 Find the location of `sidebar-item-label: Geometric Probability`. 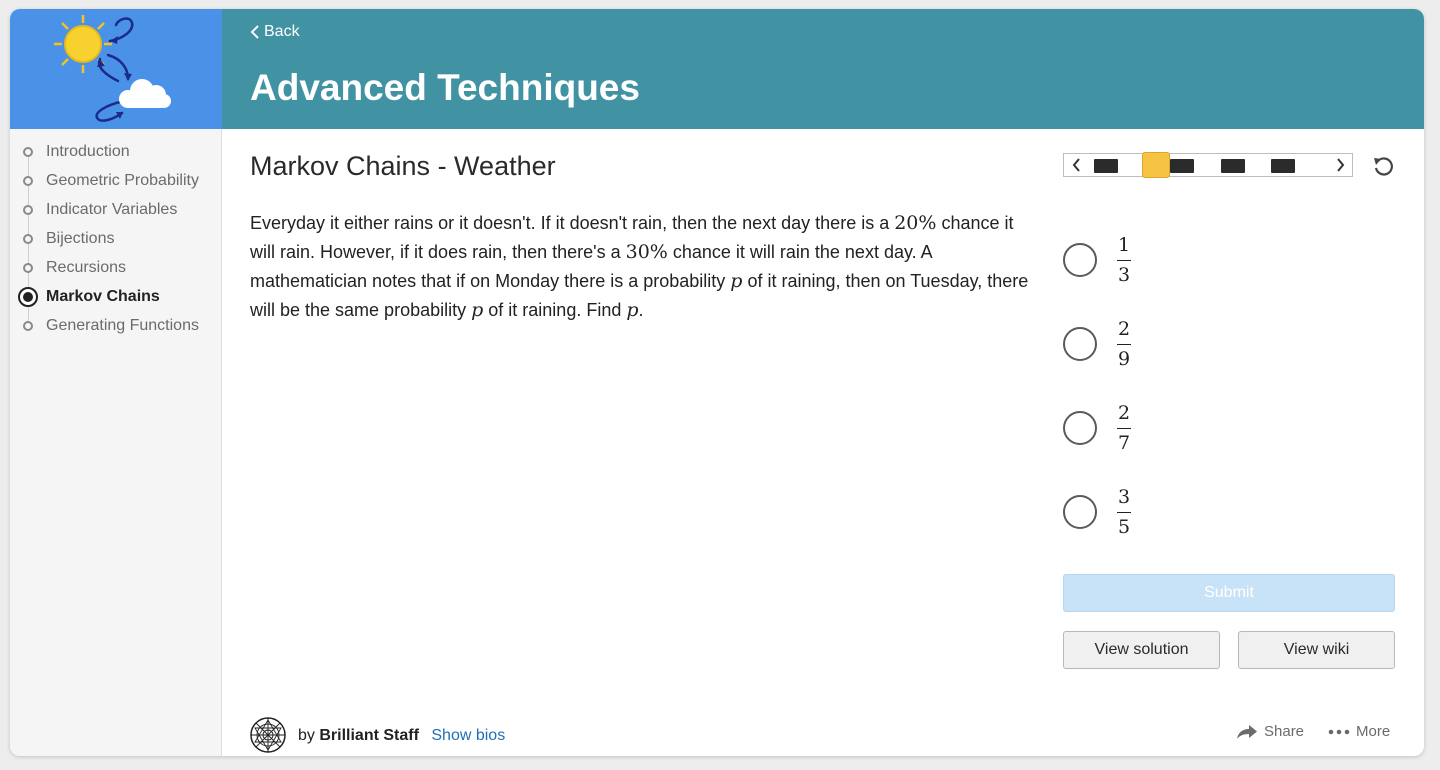

sidebar-item-label: Geometric Probability is located at coordinates (122, 180).